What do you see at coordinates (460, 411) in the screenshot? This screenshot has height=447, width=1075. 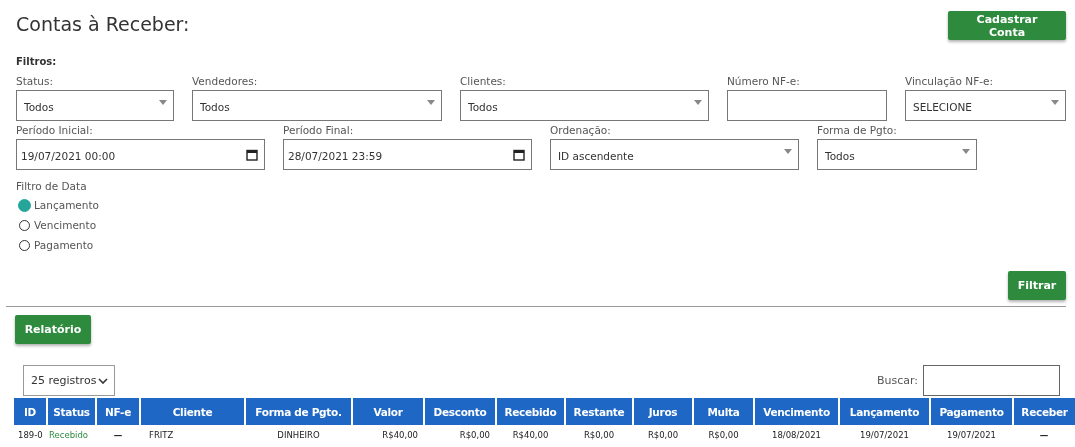 I see `column-header: Desconto` at bounding box center [460, 411].